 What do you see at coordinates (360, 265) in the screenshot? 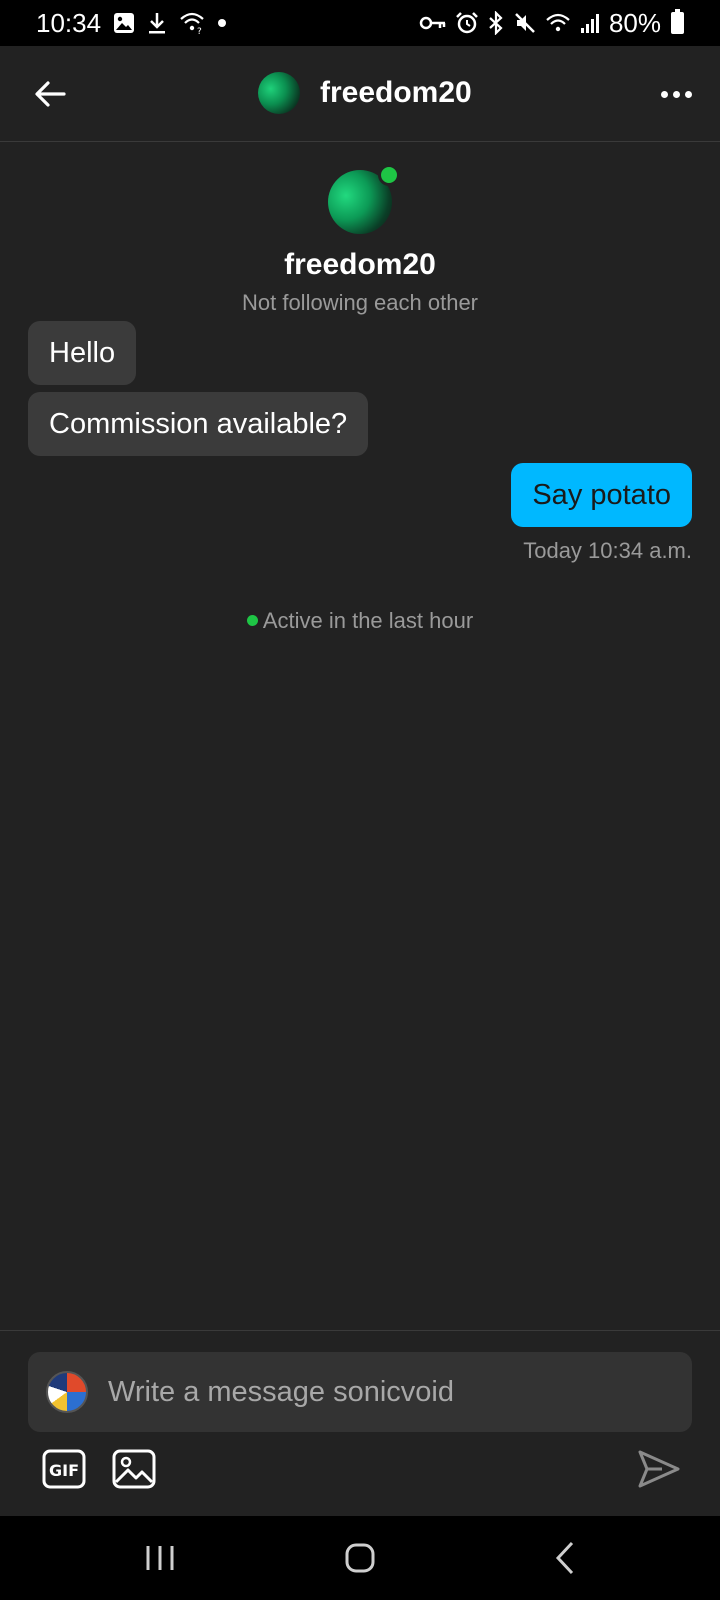
I see `profile-name: freedom20` at bounding box center [360, 265].